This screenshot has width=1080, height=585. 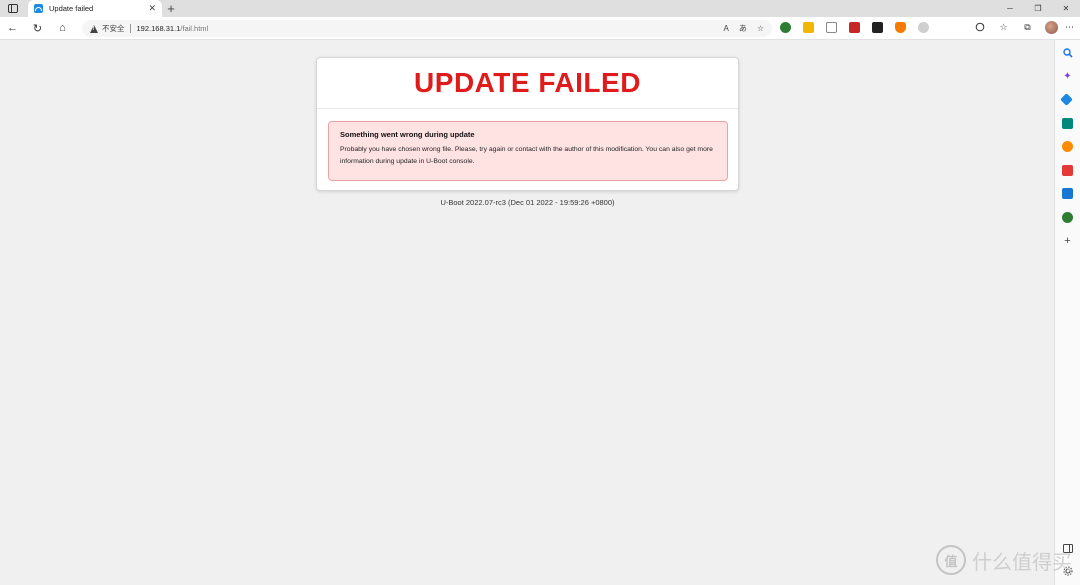 What do you see at coordinates (1015, 27) in the screenshot?
I see `right-toolbar: ☆ ⧉` at bounding box center [1015, 27].